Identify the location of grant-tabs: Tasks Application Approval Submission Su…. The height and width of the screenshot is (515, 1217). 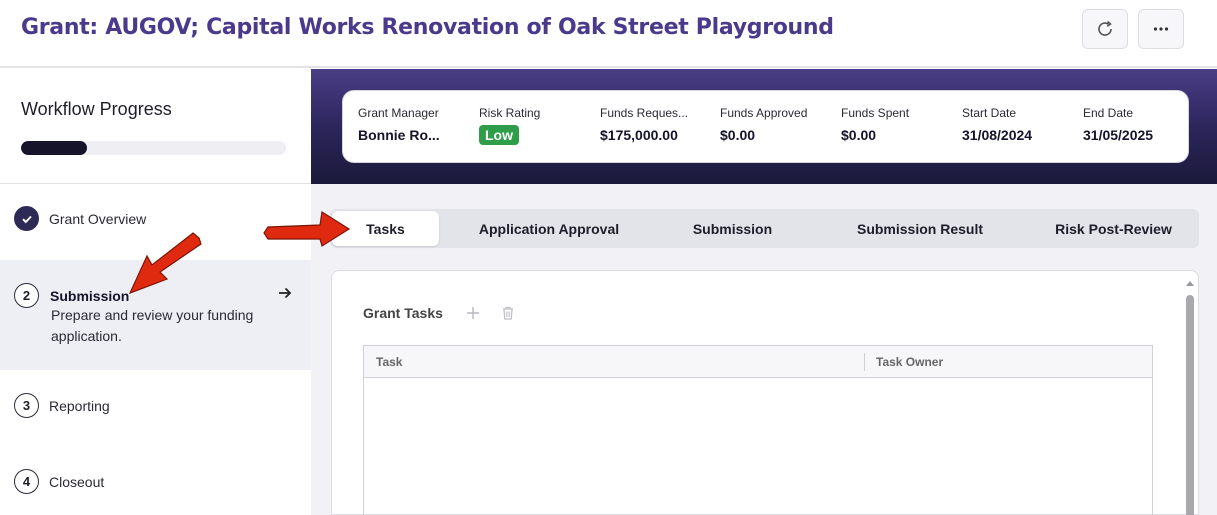
(764, 228).